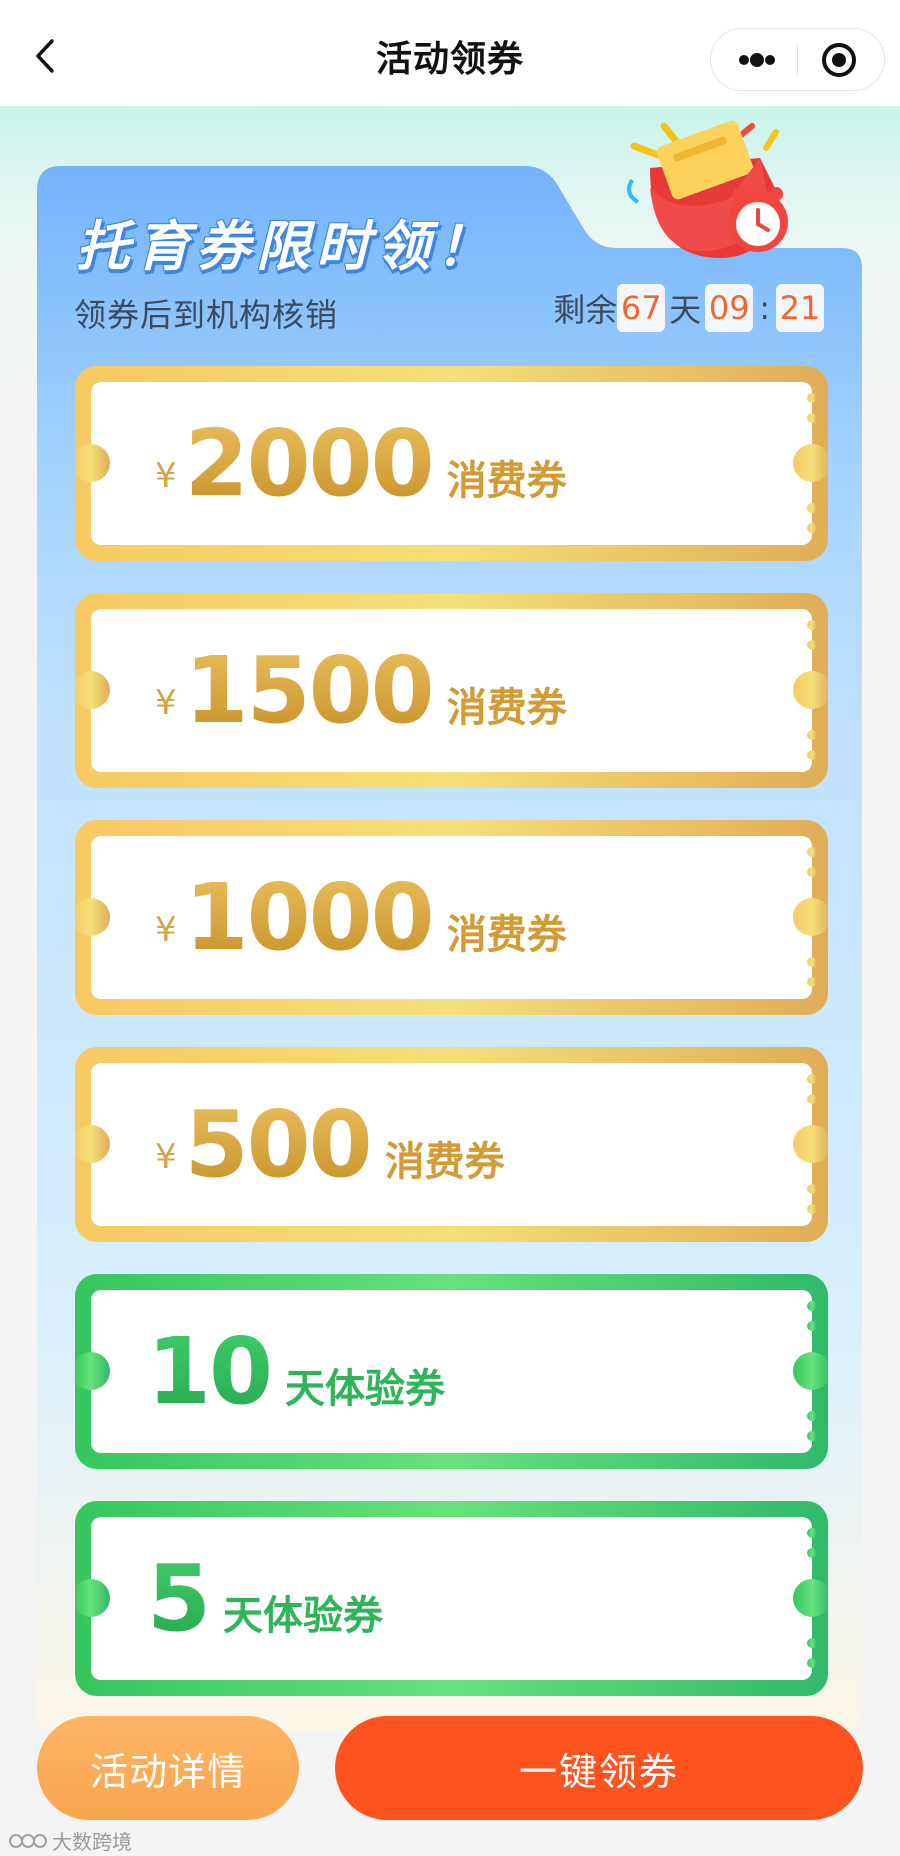  What do you see at coordinates (210, 1371) in the screenshot?
I see `coupon-amount: 10` at bounding box center [210, 1371].